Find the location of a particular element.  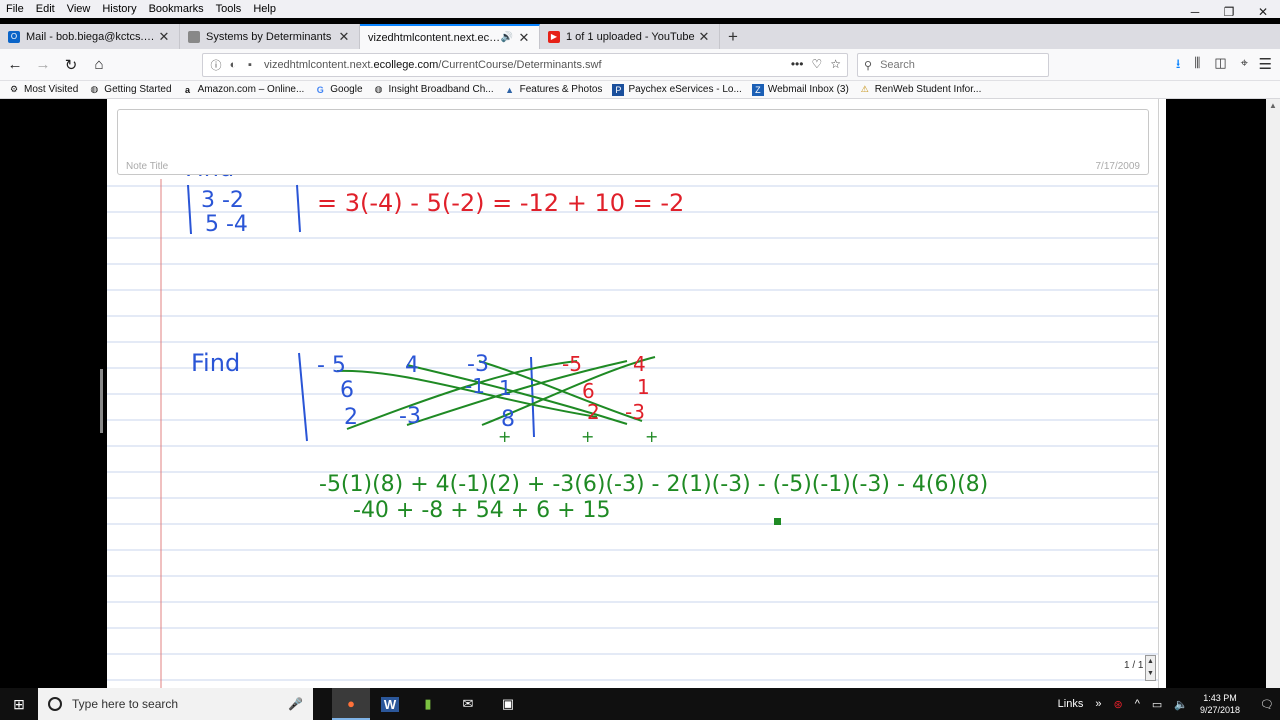

close-window-icon: ✕ is located at coordinates (1263, 12).